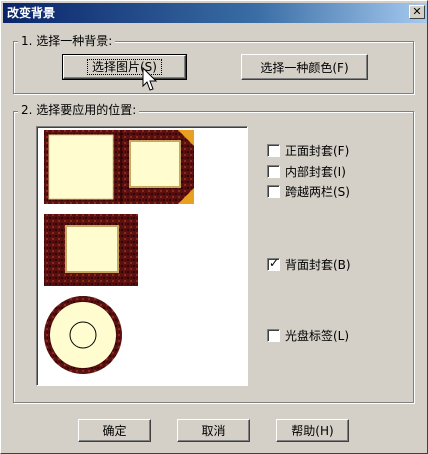 Image resolution: width=428 pixels, height=454 pixels. I want to click on option-inside-cover: 内部封套(I), so click(306, 171).